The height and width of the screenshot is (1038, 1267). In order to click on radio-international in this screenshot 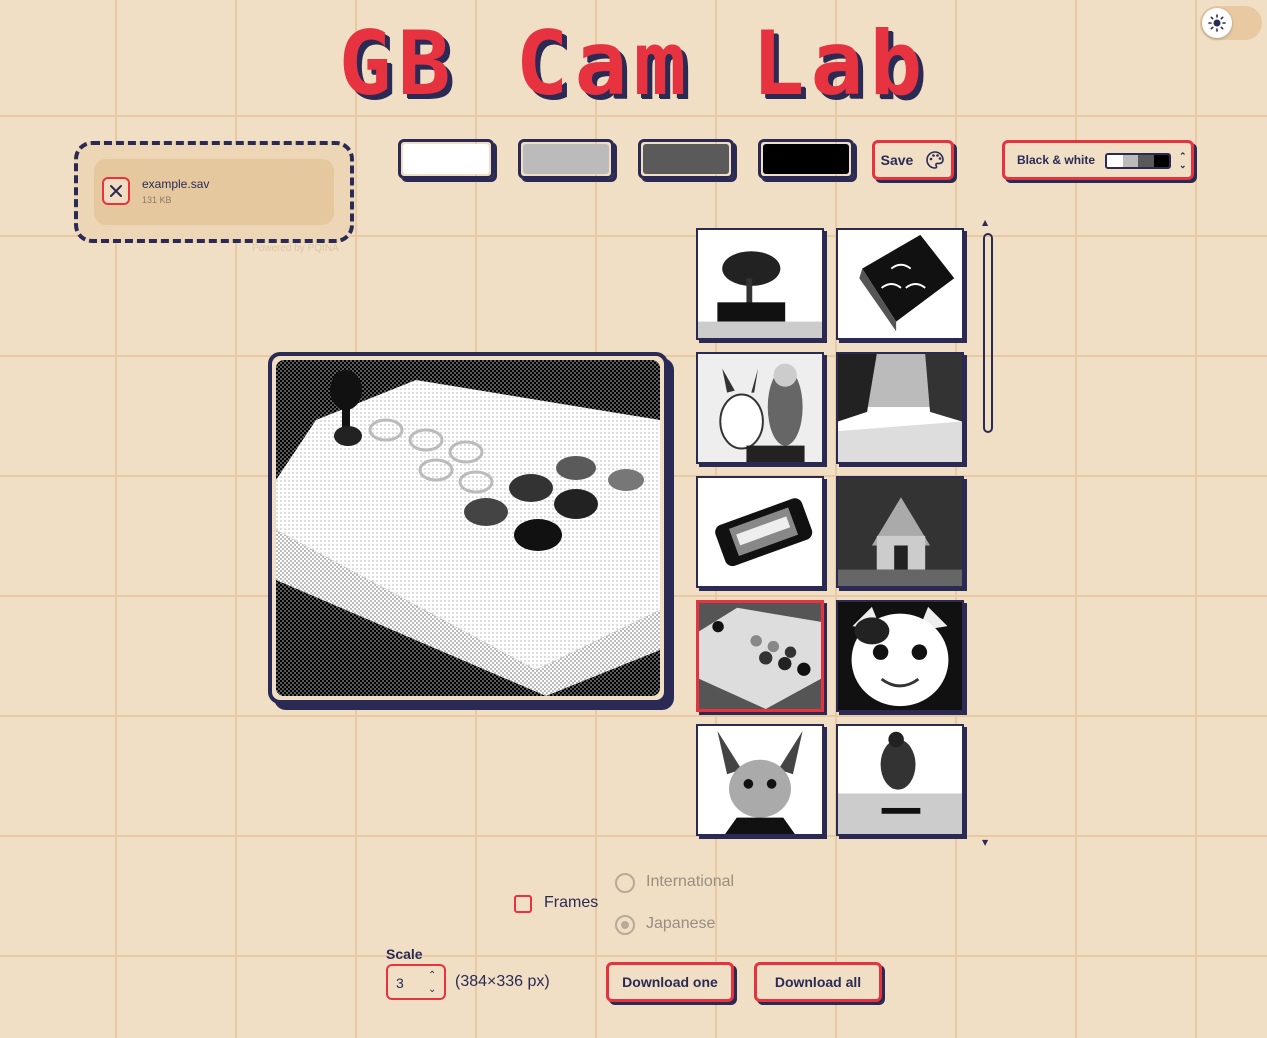, I will do `click(625, 883)`.